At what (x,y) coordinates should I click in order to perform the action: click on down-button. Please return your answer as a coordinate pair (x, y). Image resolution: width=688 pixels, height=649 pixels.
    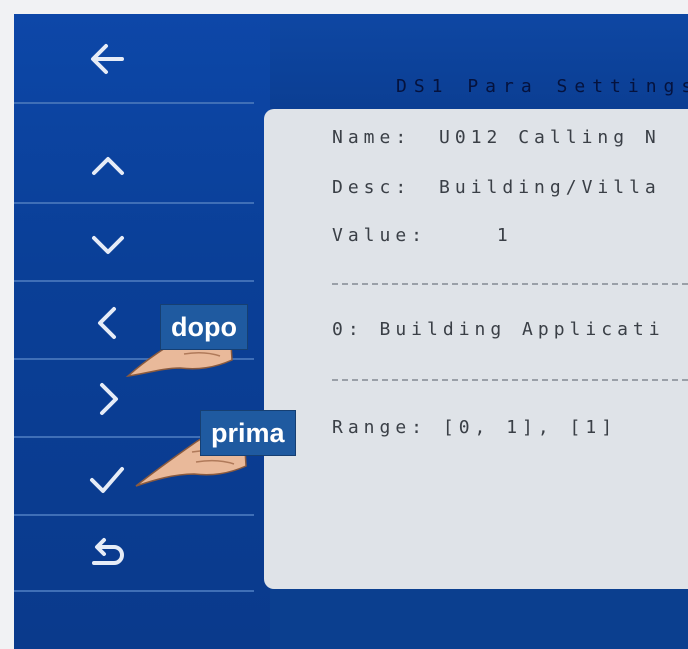
    Looking at the image, I should click on (146, 244).